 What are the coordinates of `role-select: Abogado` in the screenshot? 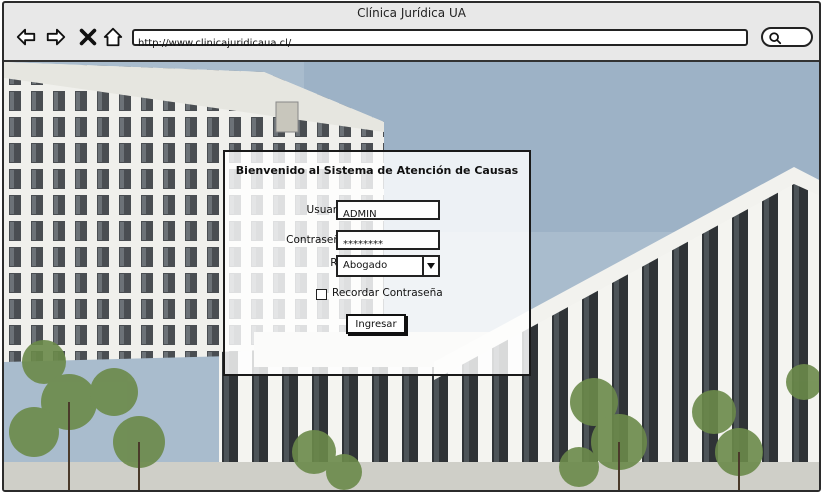 It's located at (388, 266).